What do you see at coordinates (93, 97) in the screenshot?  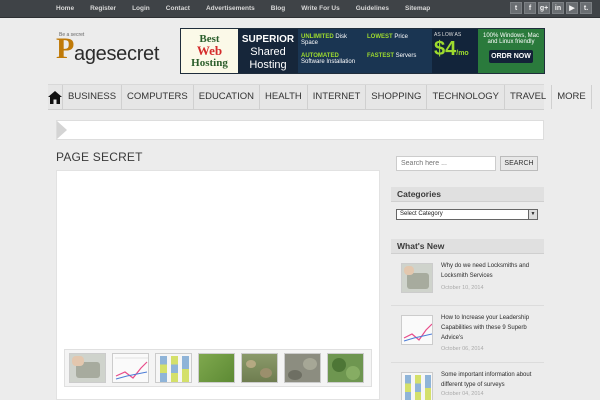 I see `nav-business: BUSINESS` at bounding box center [93, 97].